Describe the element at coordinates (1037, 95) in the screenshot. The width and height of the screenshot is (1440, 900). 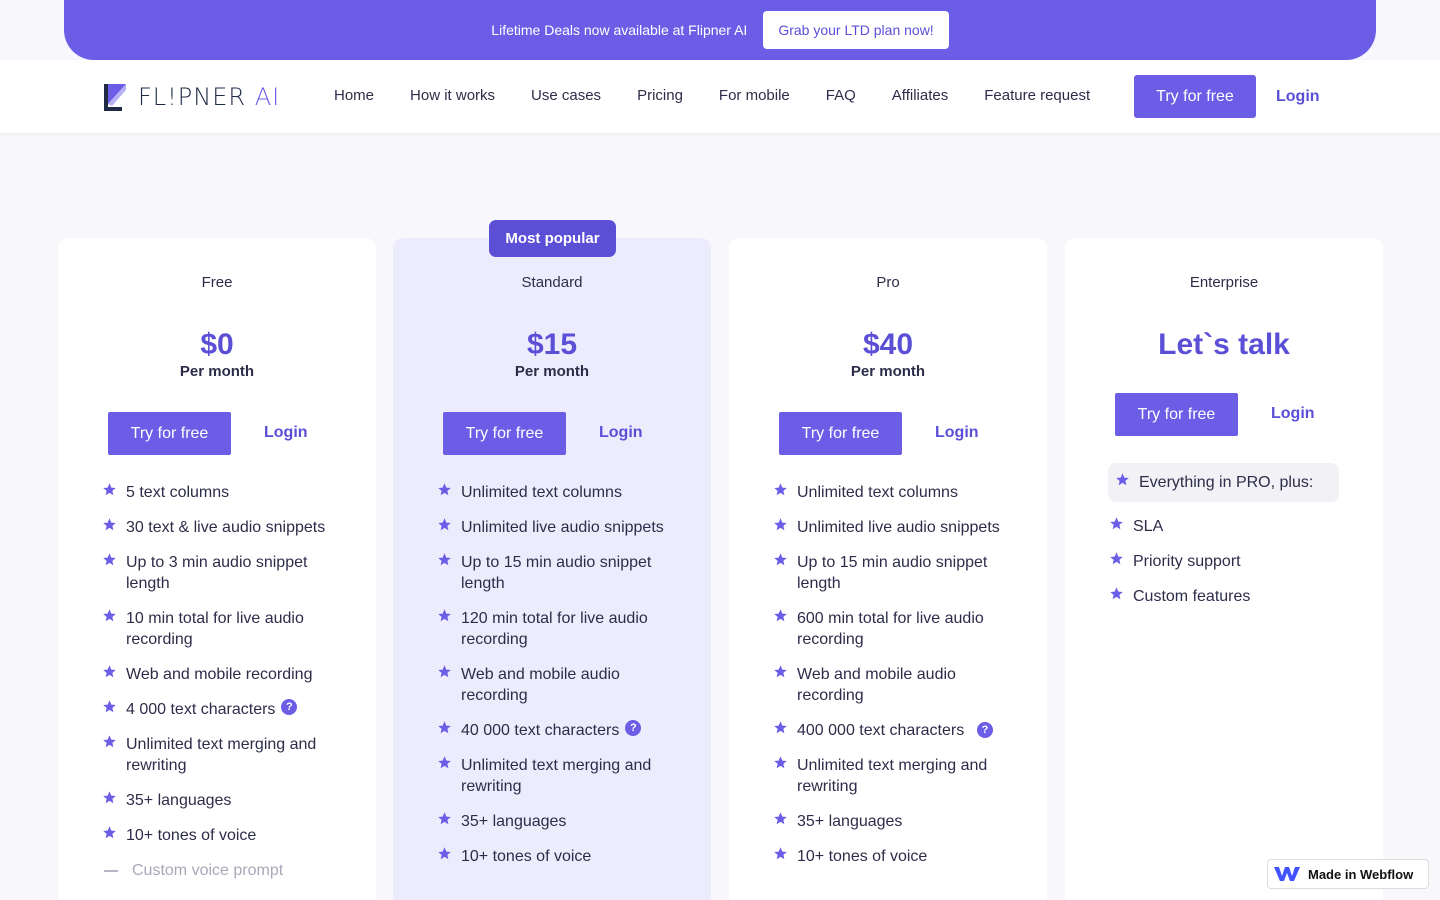
I see `nav-feature-request: Feature request` at that location.